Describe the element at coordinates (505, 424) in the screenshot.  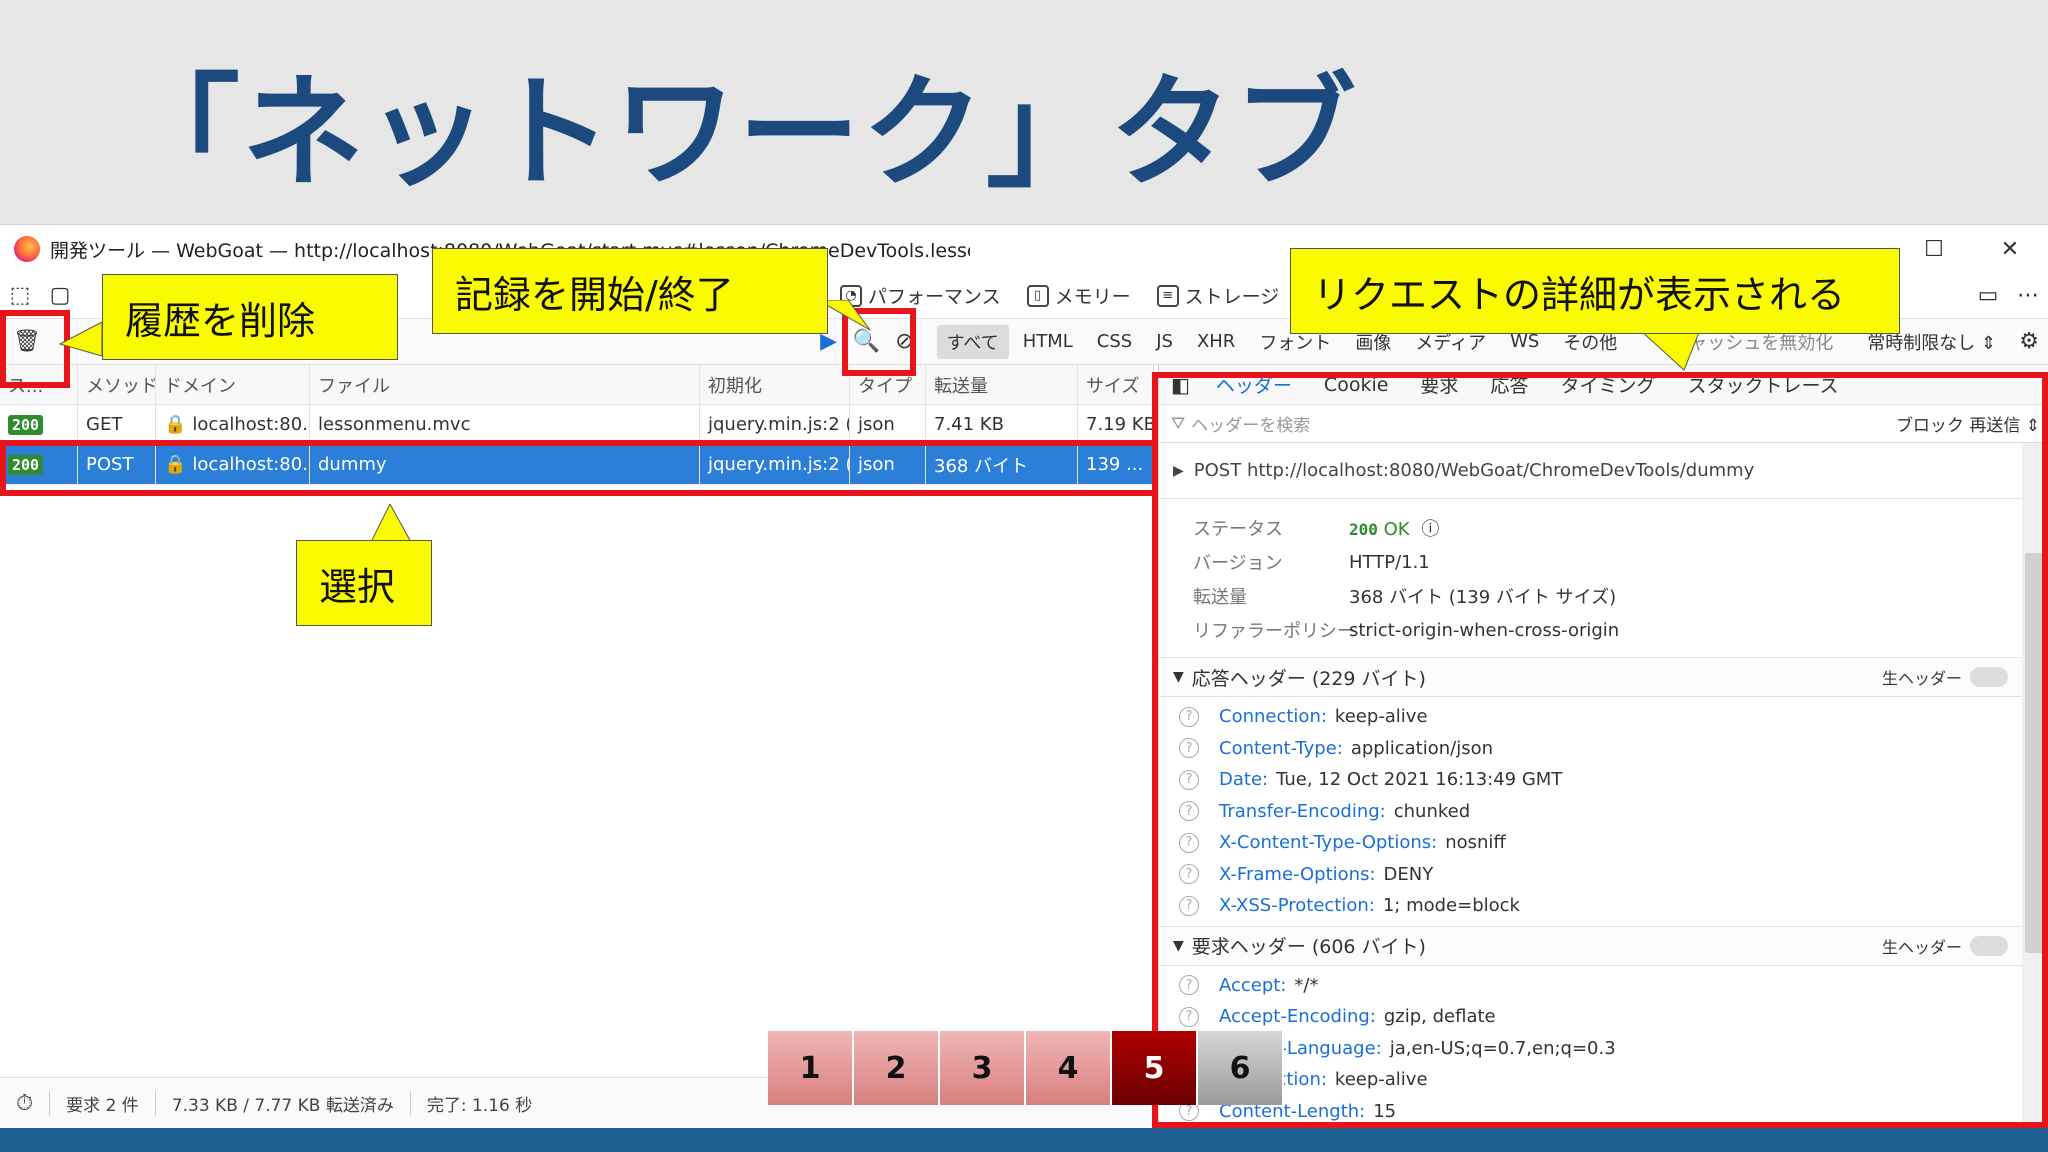
I see `cell-file: lessonmenu.mvc` at that location.